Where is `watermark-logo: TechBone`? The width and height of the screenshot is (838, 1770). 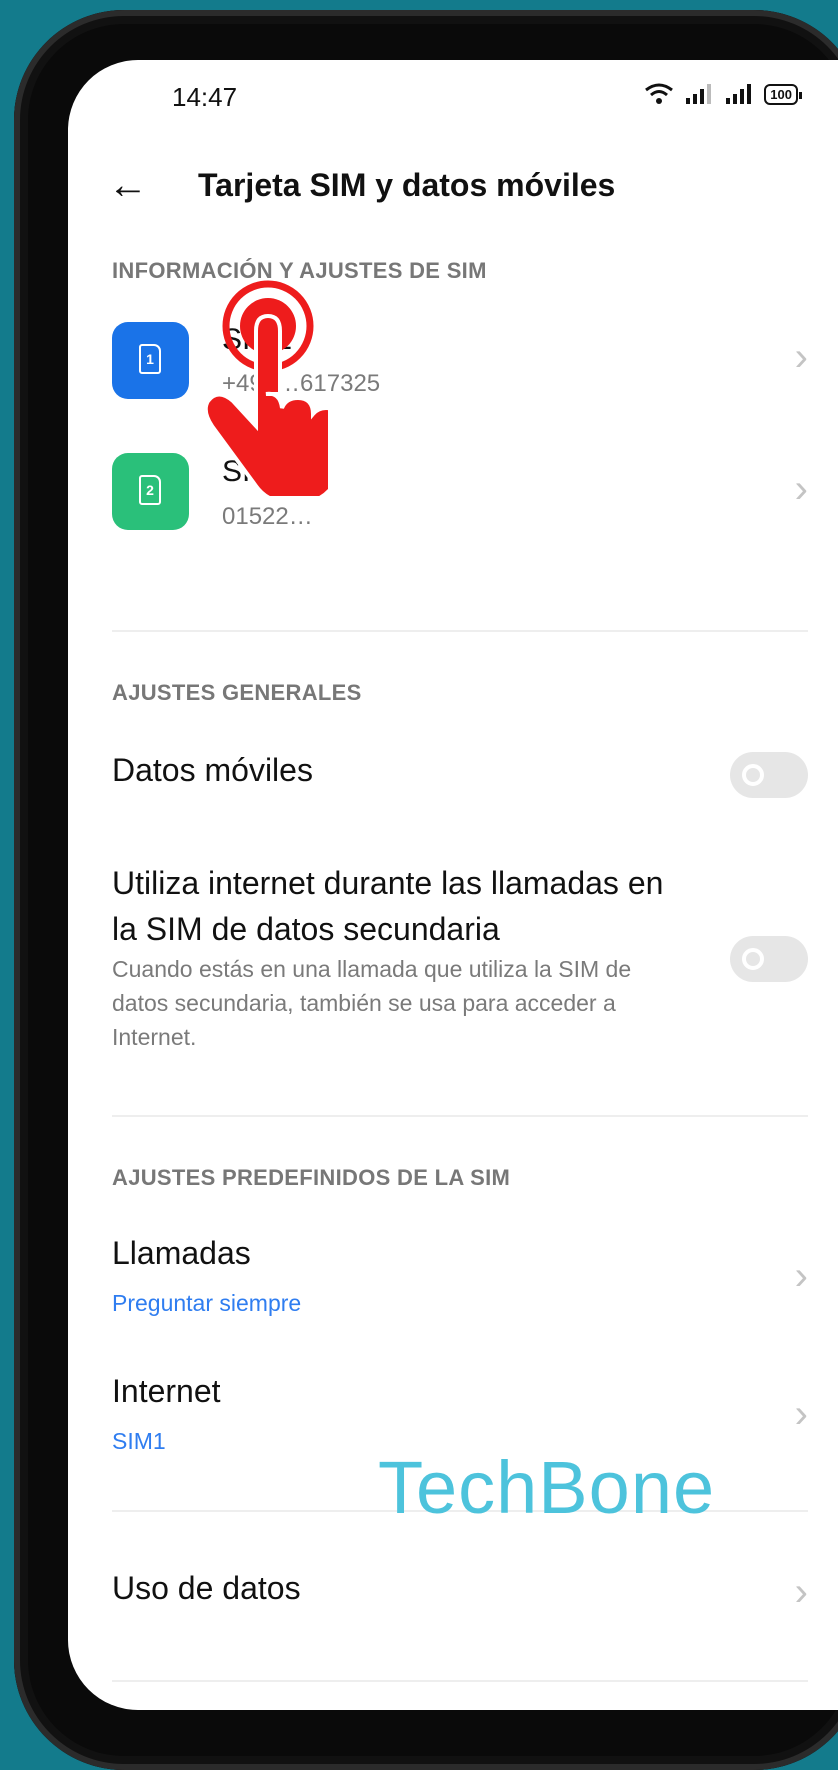 watermark-logo: TechBone is located at coordinates (547, 1487).